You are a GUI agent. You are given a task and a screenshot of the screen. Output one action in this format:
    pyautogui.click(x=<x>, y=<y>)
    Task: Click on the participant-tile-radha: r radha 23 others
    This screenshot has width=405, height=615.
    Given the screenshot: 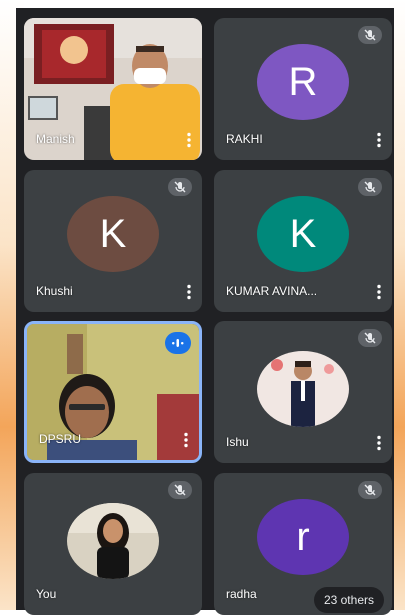 What is the action you would take?
    pyautogui.click(x=303, y=544)
    